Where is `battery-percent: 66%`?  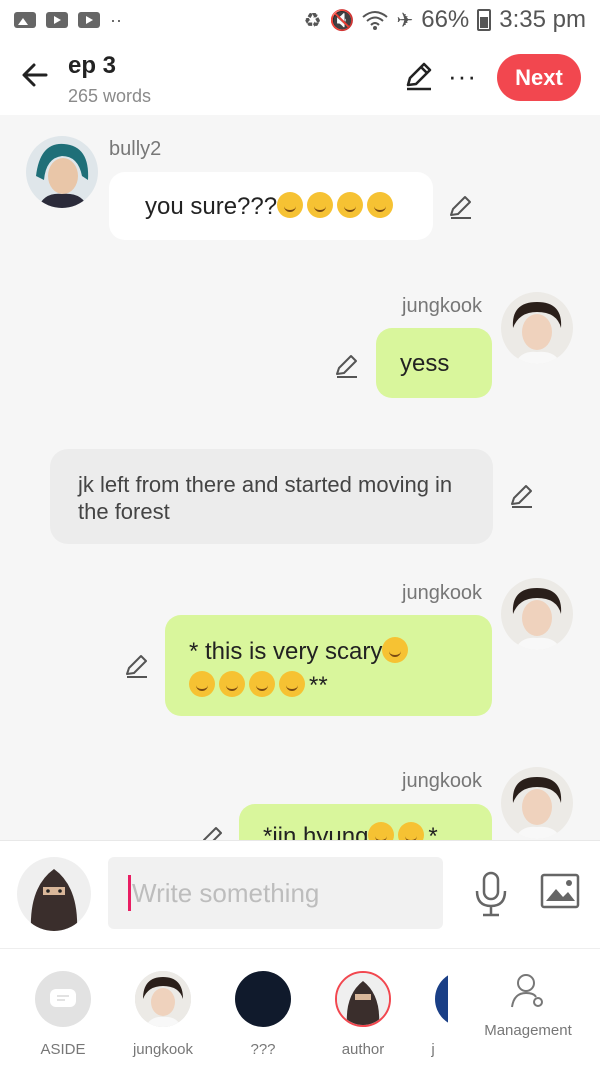
battery-percent: 66% is located at coordinates (445, 19).